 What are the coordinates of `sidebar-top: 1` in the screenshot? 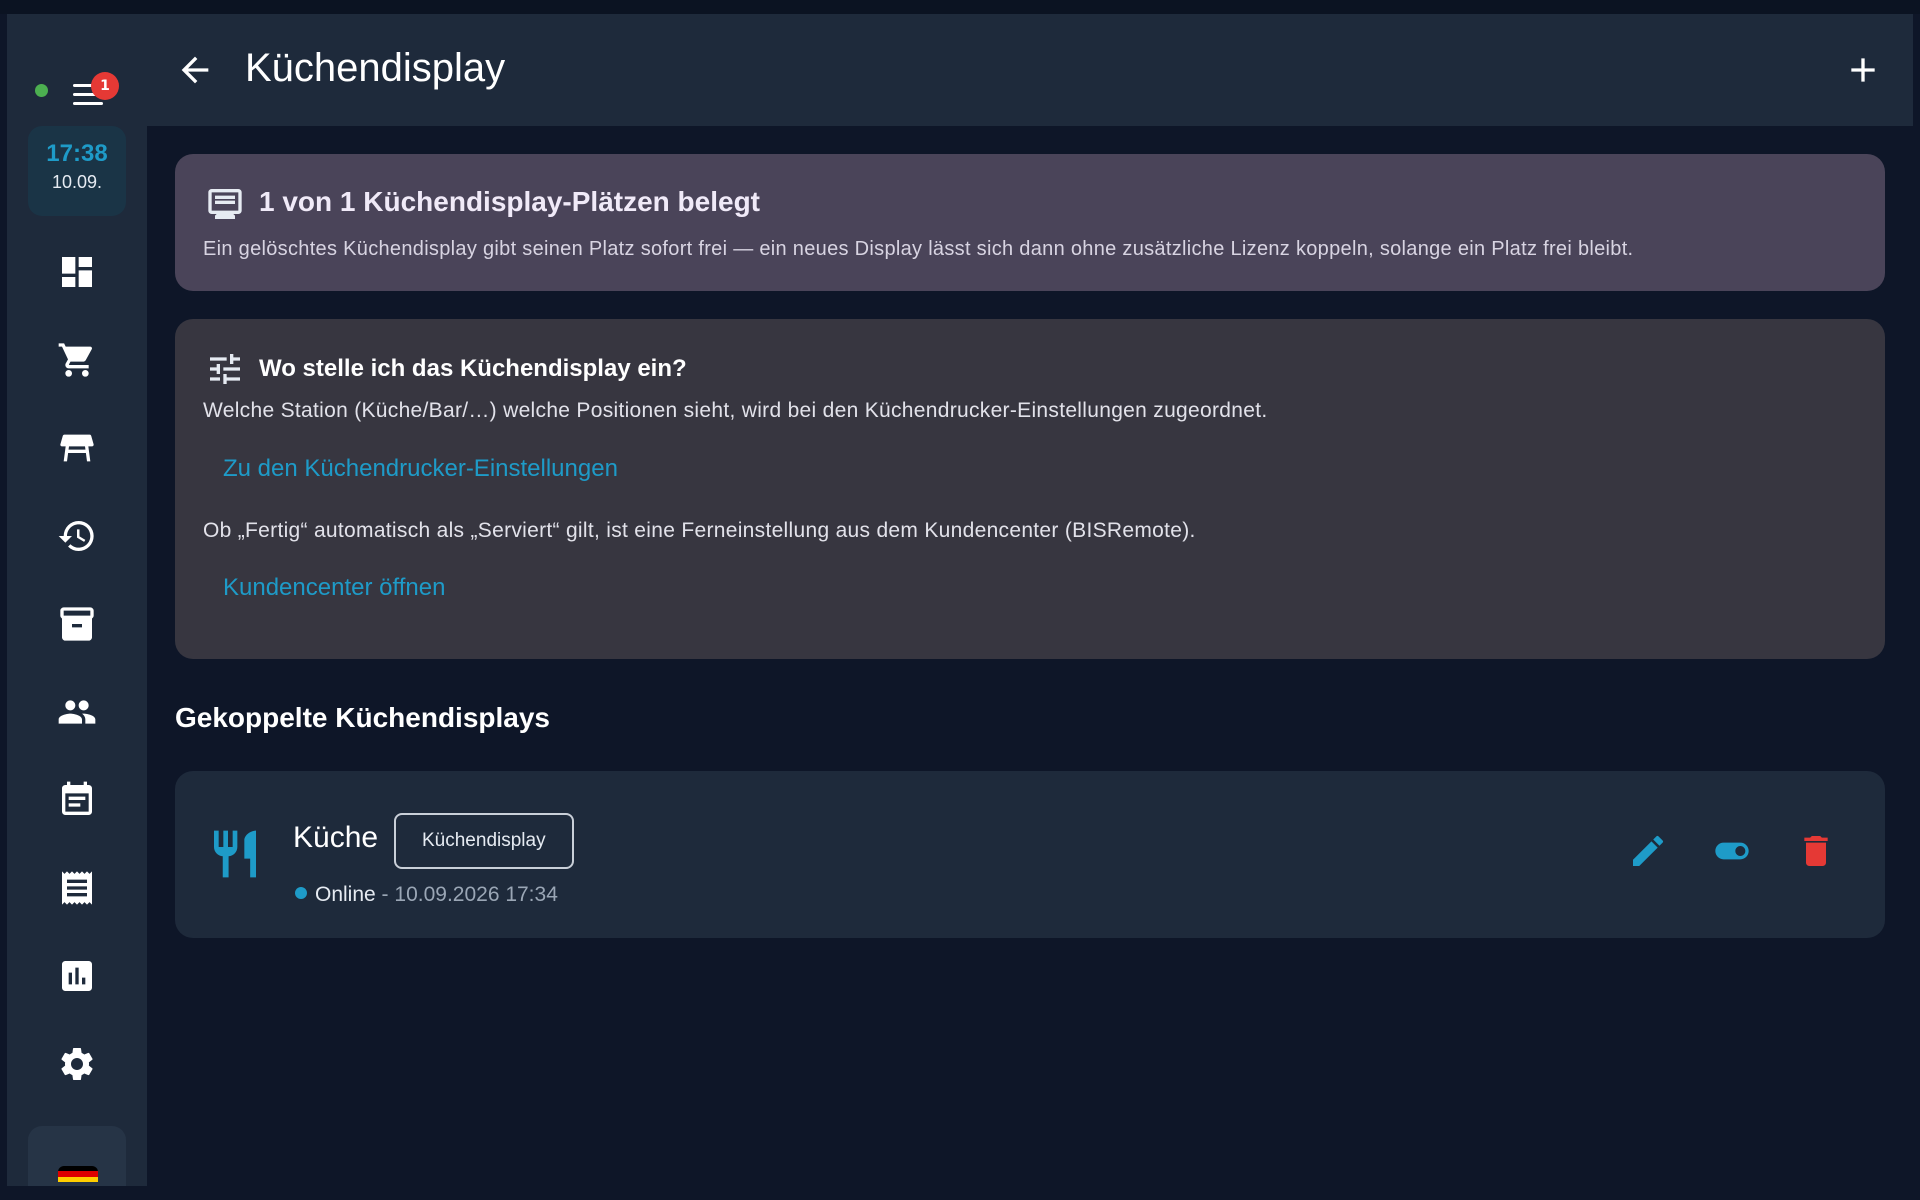 It's located at (77, 88).